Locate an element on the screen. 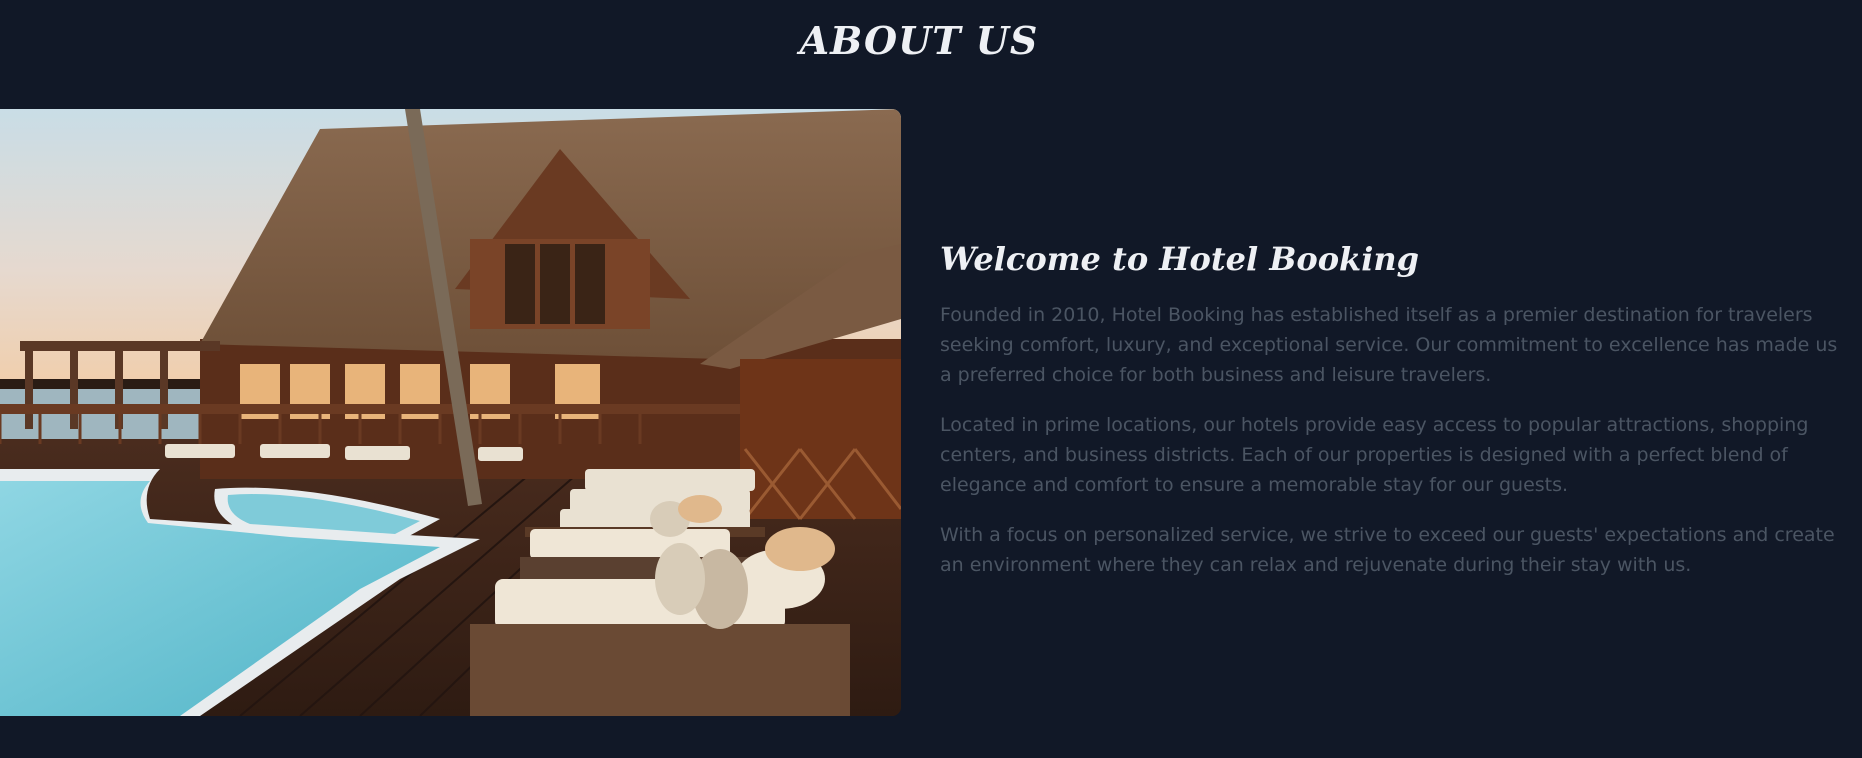 This screenshot has height=758, width=1862. section-title: ABOUT US is located at coordinates (919, 40).